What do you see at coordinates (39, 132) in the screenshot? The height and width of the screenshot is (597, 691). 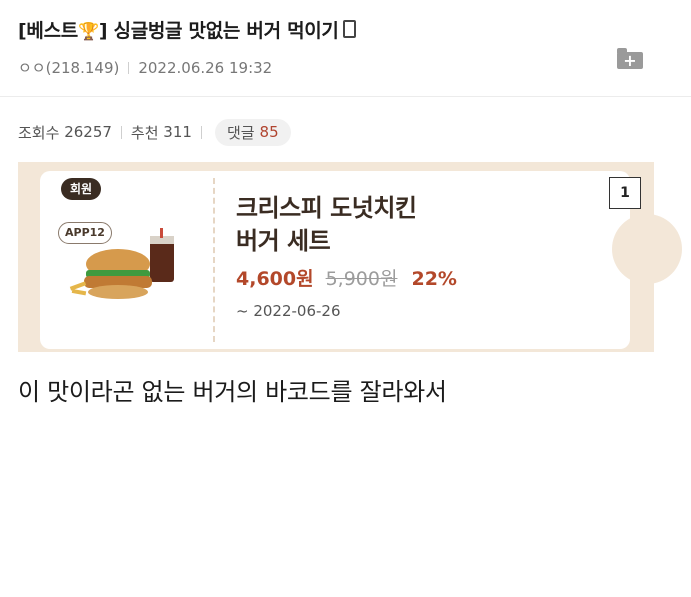 I see `views-label: 조회수` at bounding box center [39, 132].